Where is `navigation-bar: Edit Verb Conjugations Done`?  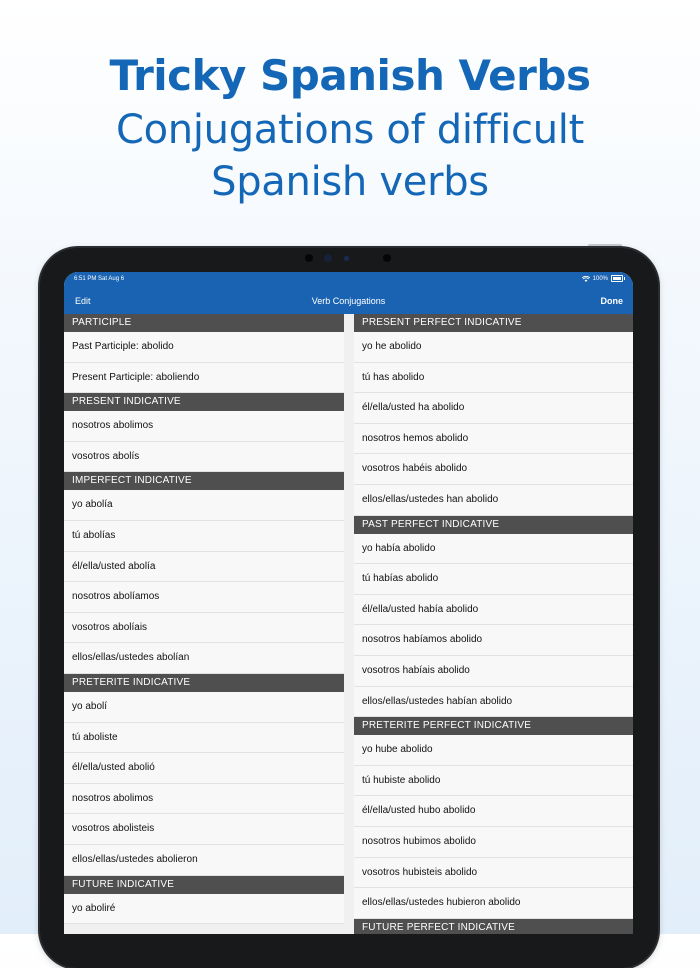
navigation-bar: Edit Verb Conjugations Done is located at coordinates (348, 300).